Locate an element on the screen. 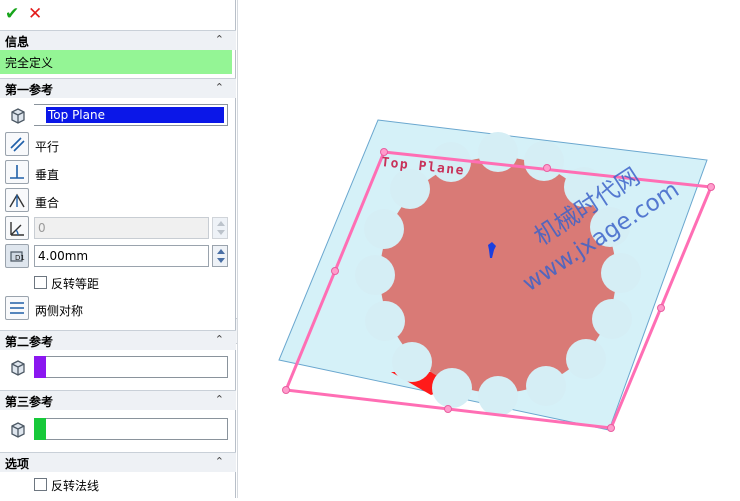 The width and height of the screenshot is (740, 501). section-ref3-title: 第三参考 is located at coordinates (29, 402).